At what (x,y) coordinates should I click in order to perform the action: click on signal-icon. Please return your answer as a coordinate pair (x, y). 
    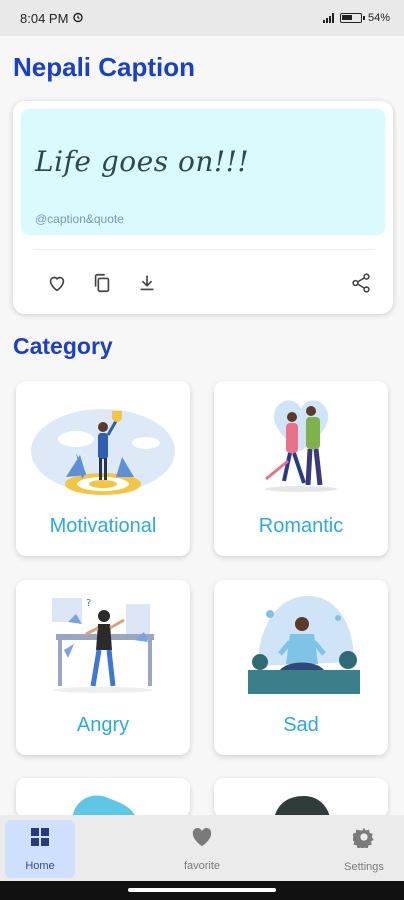
    Looking at the image, I should click on (328, 18).